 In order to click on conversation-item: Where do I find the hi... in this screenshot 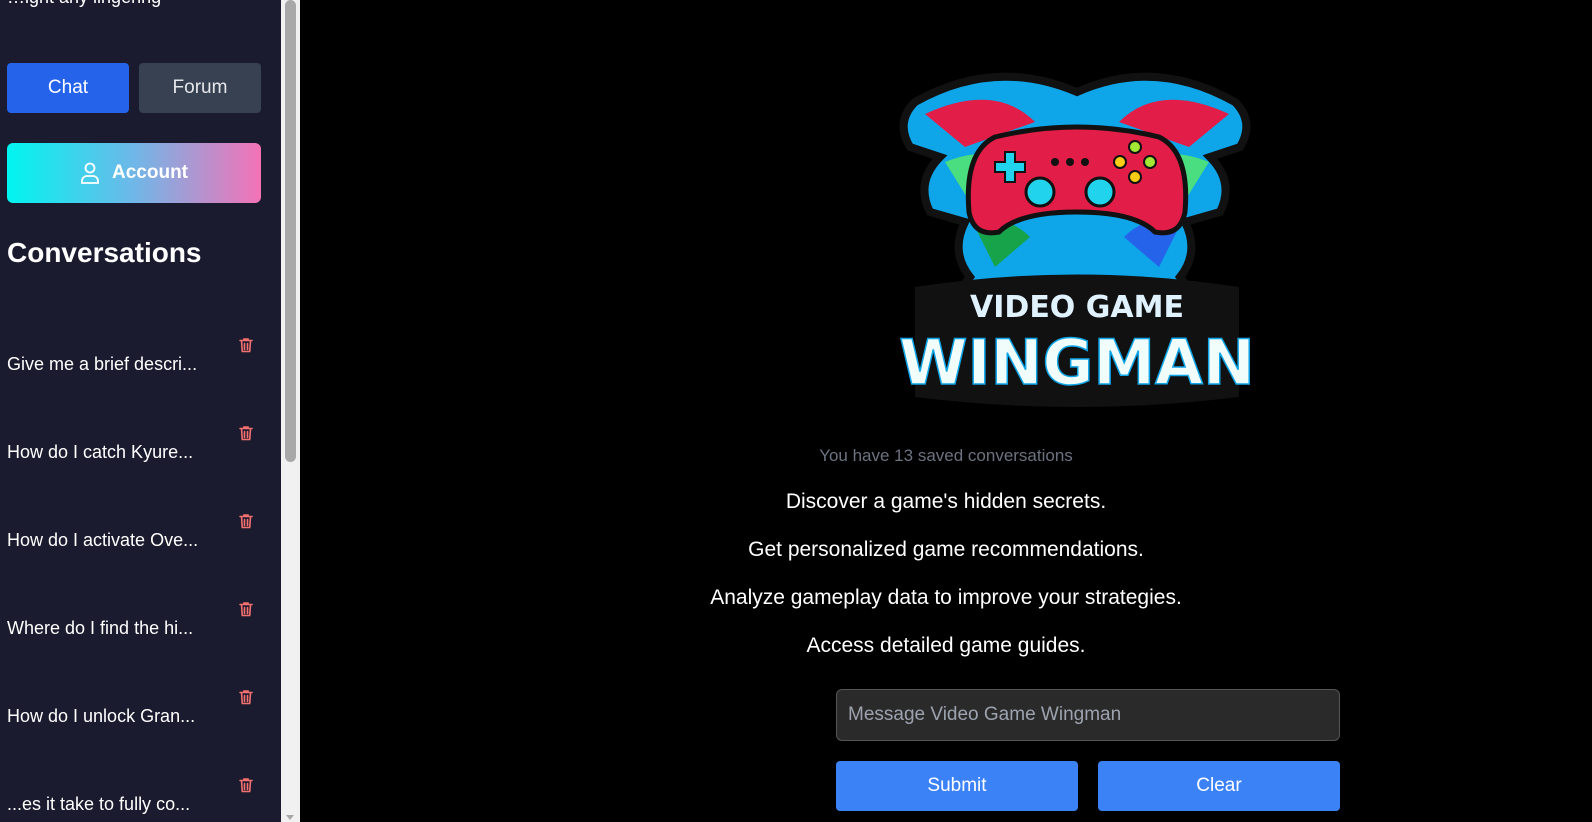, I will do `click(140, 628)`.